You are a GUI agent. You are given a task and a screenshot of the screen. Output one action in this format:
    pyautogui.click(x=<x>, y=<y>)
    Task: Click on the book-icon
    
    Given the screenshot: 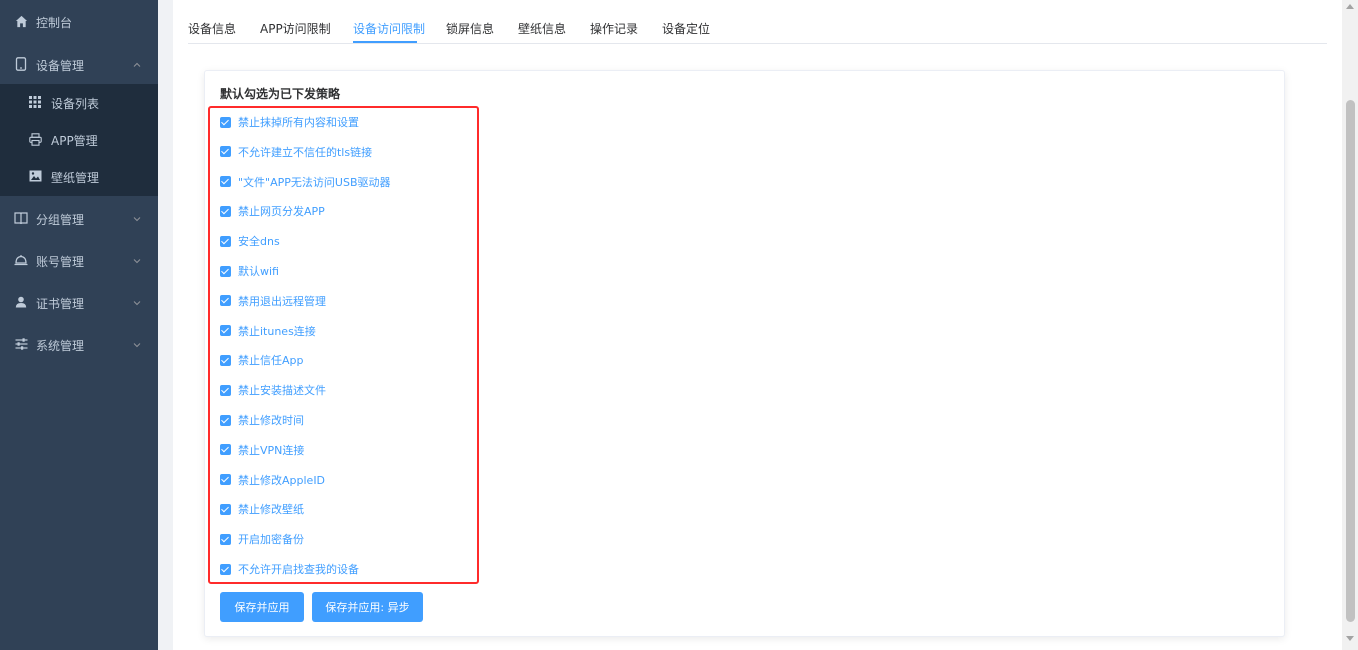 What is the action you would take?
    pyautogui.click(x=21, y=218)
    